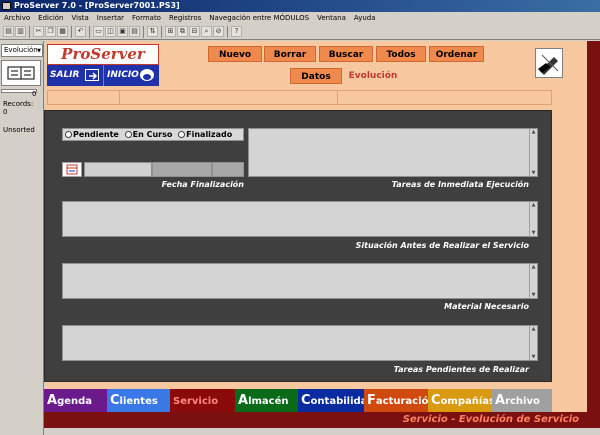 The image size is (600, 435). I want to click on browse-mode-icon: ▭, so click(98, 31).